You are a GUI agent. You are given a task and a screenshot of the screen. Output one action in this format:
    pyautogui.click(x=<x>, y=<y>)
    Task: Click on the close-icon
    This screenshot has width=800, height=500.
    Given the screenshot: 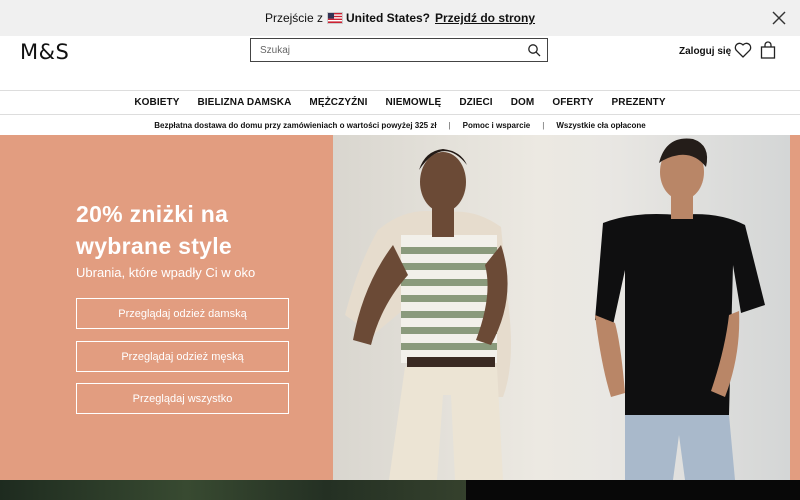 What is the action you would take?
    pyautogui.click(x=779, y=18)
    